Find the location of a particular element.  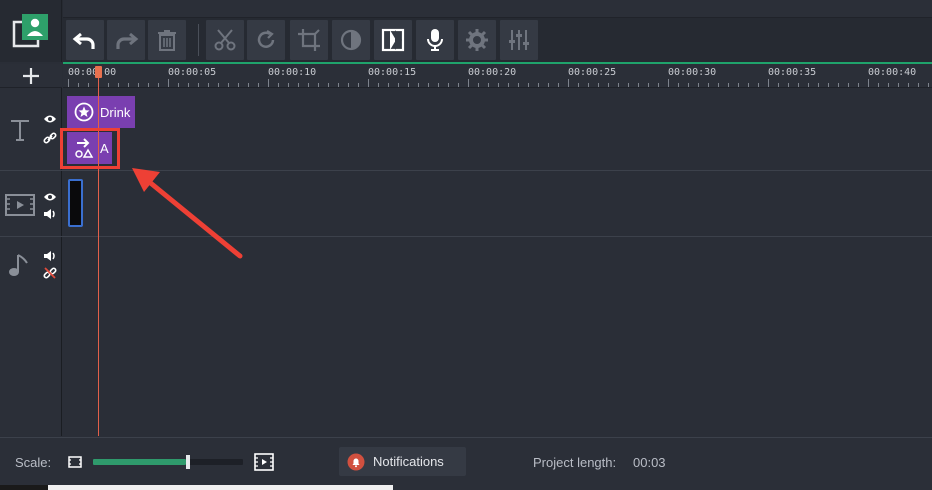

project-length-label: Project length: is located at coordinates (575, 462).